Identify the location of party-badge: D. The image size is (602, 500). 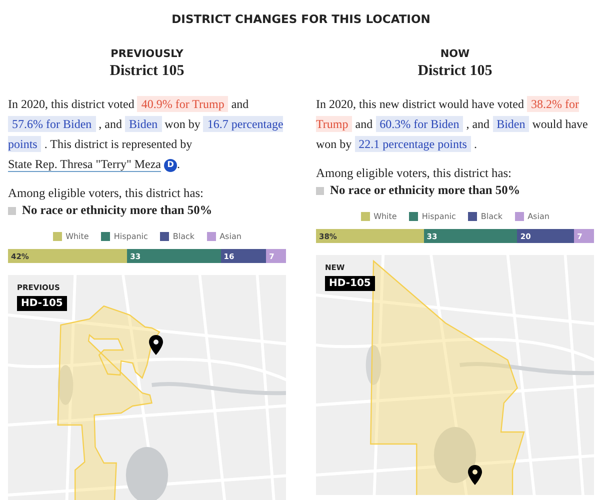
(171, 165).